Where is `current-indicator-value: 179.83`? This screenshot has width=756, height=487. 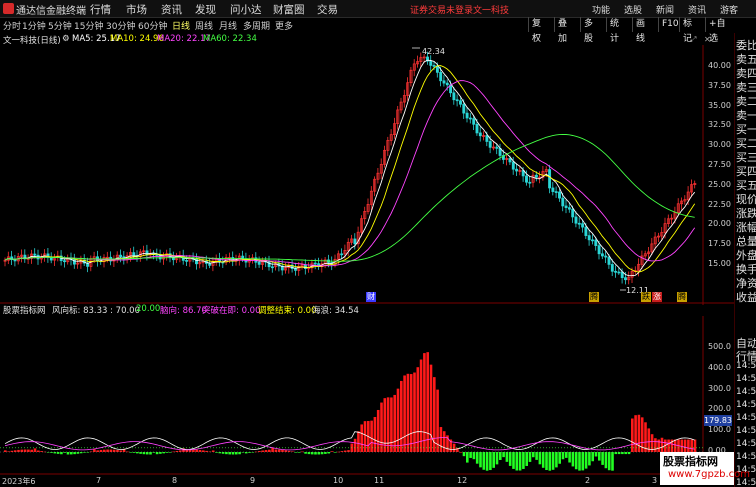
current-indicator-value: 179.83 is located at coordinates (718, 420).